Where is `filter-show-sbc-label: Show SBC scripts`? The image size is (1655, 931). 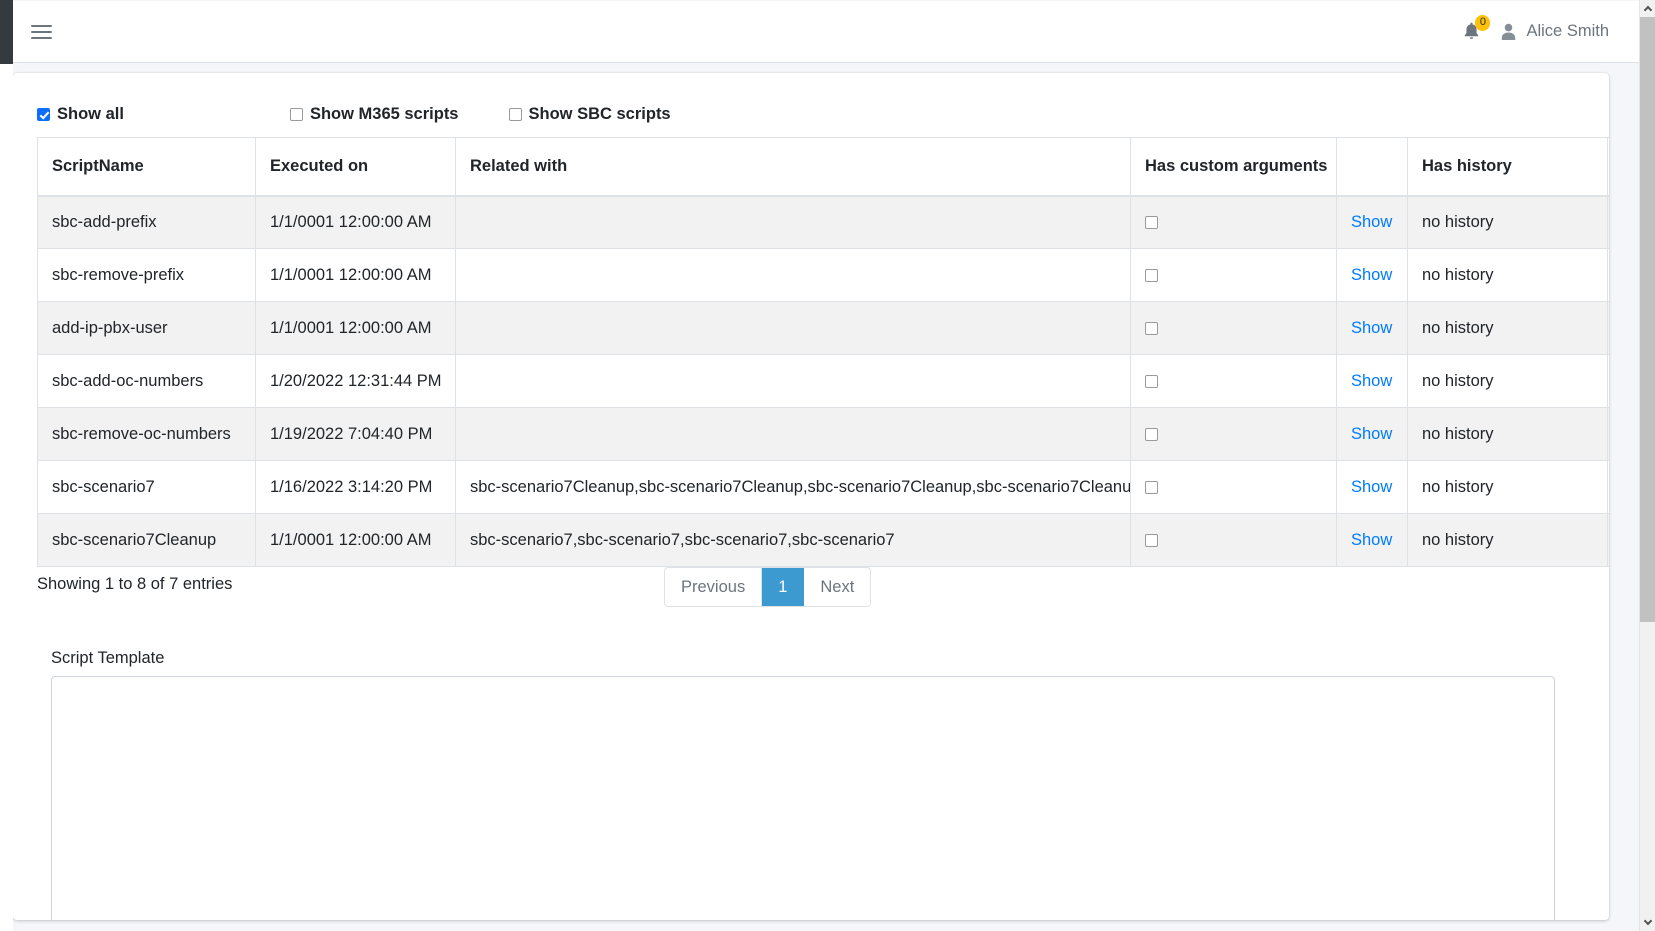
filter-show-sbc-label: Show SBC scripts is located at coordinates (599, 113).